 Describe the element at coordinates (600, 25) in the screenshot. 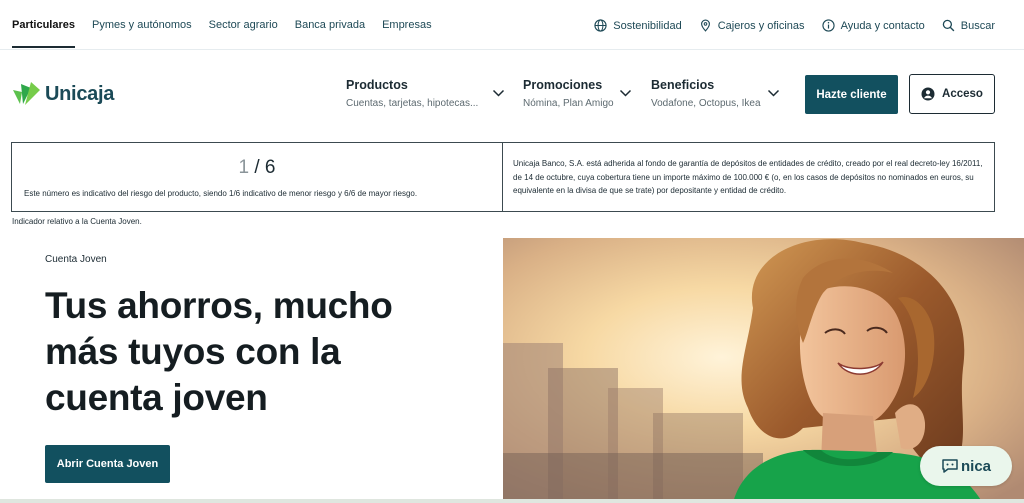

I see `globe-icon` at that location.